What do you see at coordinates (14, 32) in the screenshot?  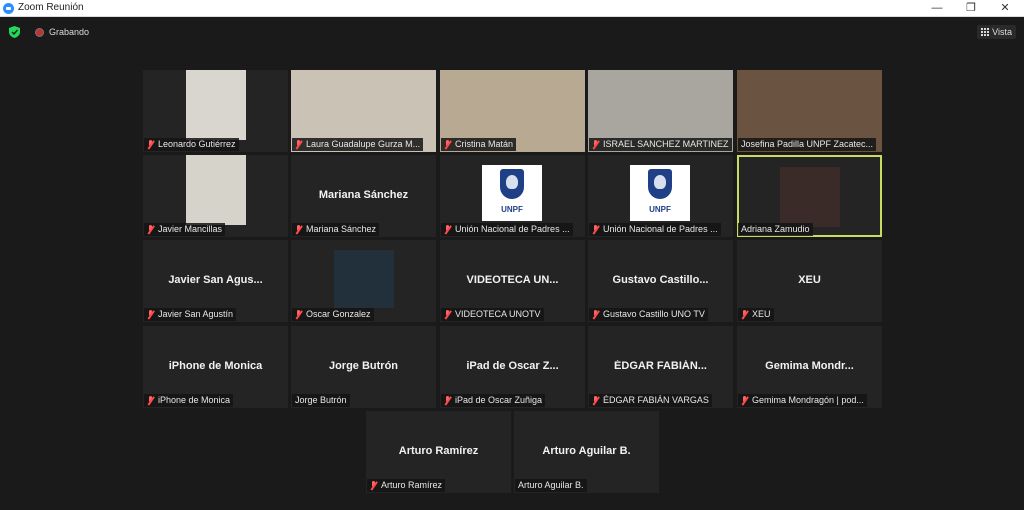 I see `security-shield-icon` at bounding box center [14, 32].